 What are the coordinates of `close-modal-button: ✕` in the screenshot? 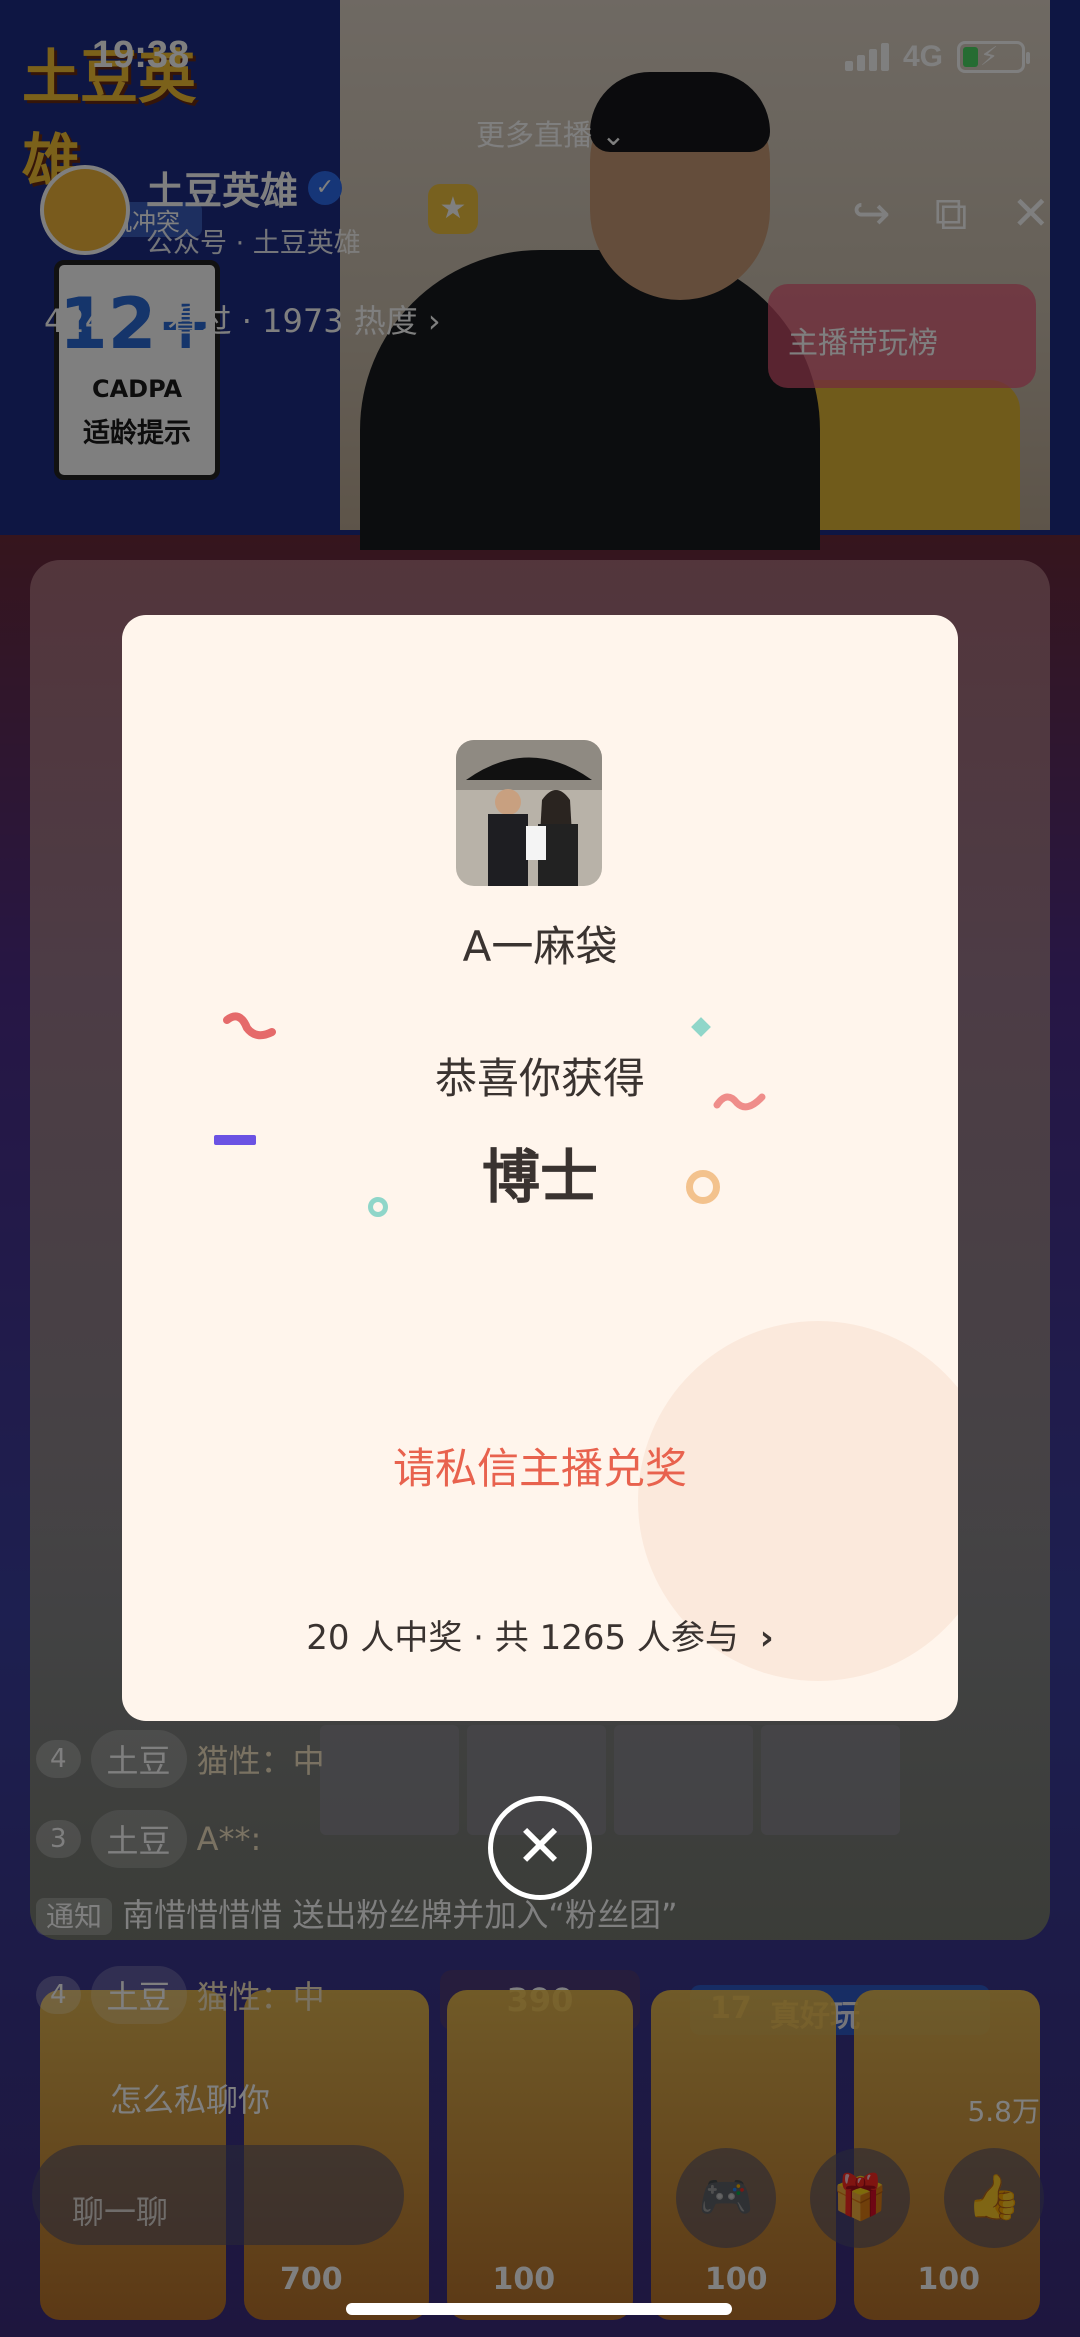 It's located at (540, 1848).